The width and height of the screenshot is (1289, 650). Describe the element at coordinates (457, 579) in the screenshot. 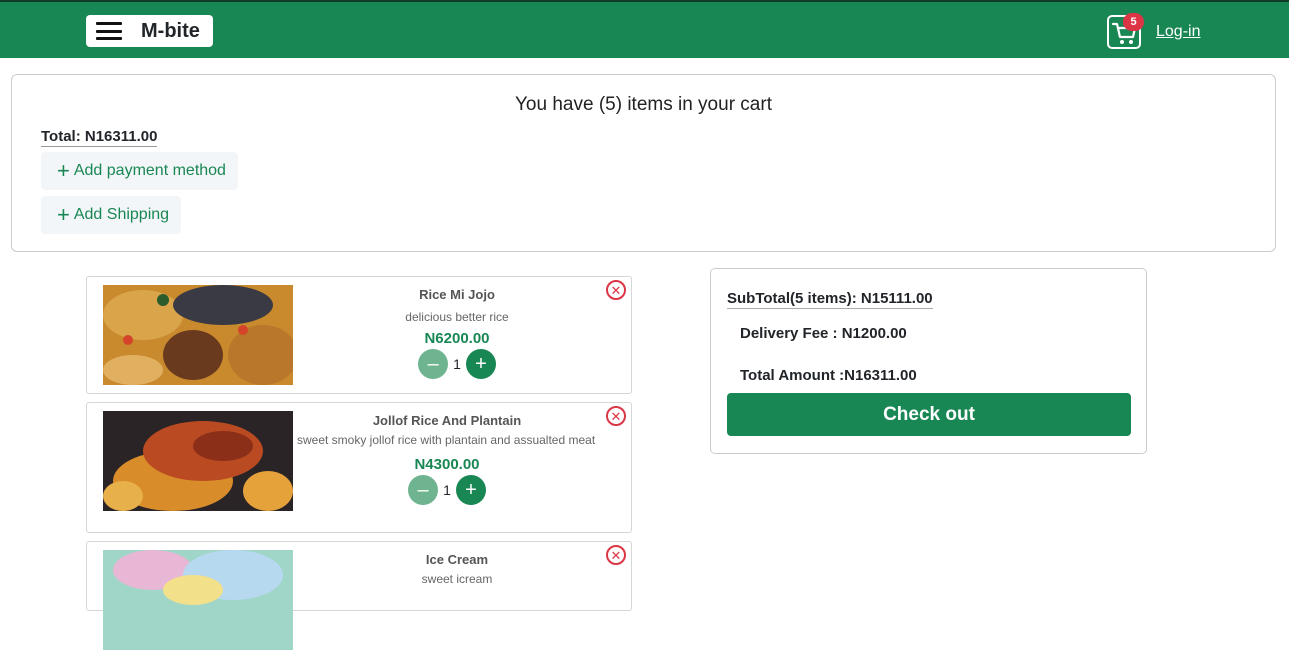

I see `item-description: sweet icream` at that location.